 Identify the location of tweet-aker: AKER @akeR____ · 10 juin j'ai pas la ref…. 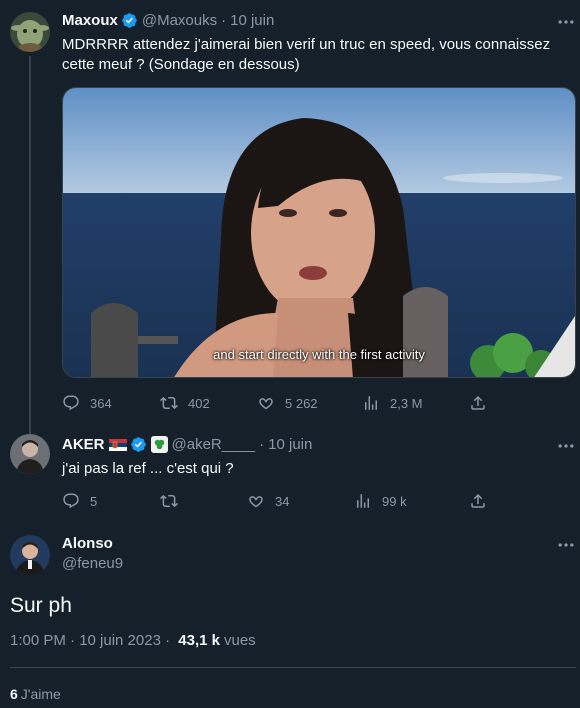
(290, 474).